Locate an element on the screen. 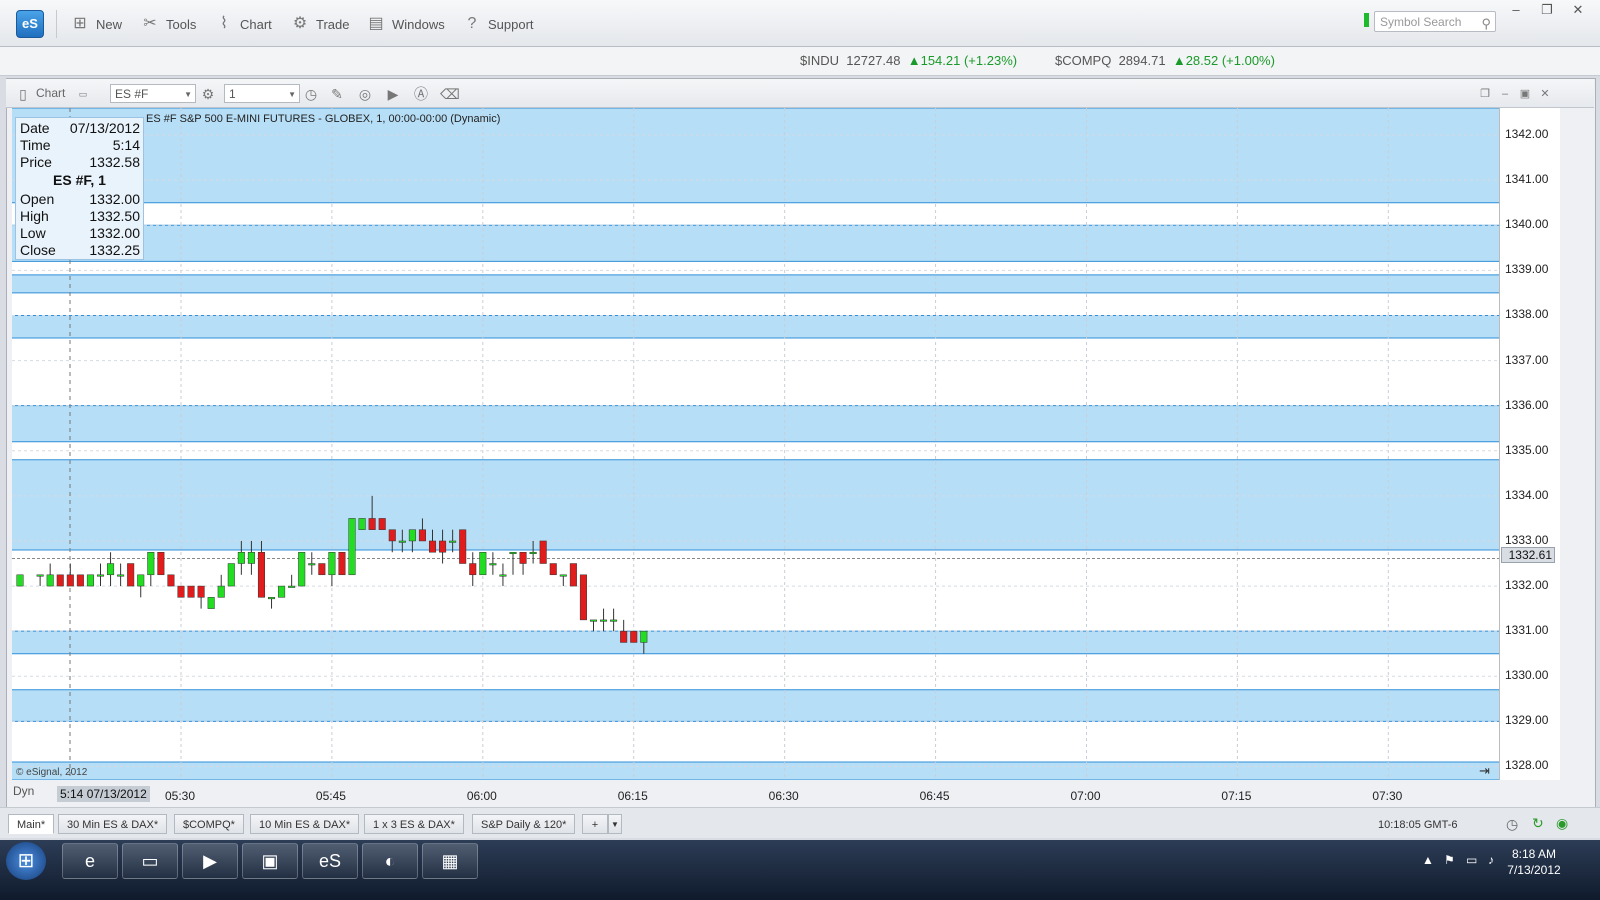 The image size is (1600, 900). chart-minimize-icon: – is located at coordinates (1505, 94).